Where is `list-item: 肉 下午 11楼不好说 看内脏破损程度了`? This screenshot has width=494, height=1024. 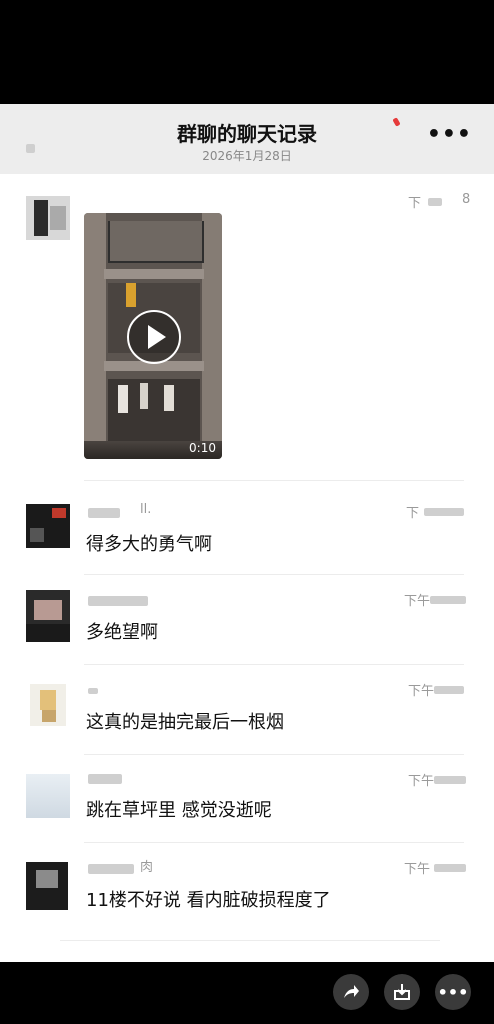 list-item: 肉 下午 11楼不好说 看内脏破损程度了 is located at coordinates (247, 894).